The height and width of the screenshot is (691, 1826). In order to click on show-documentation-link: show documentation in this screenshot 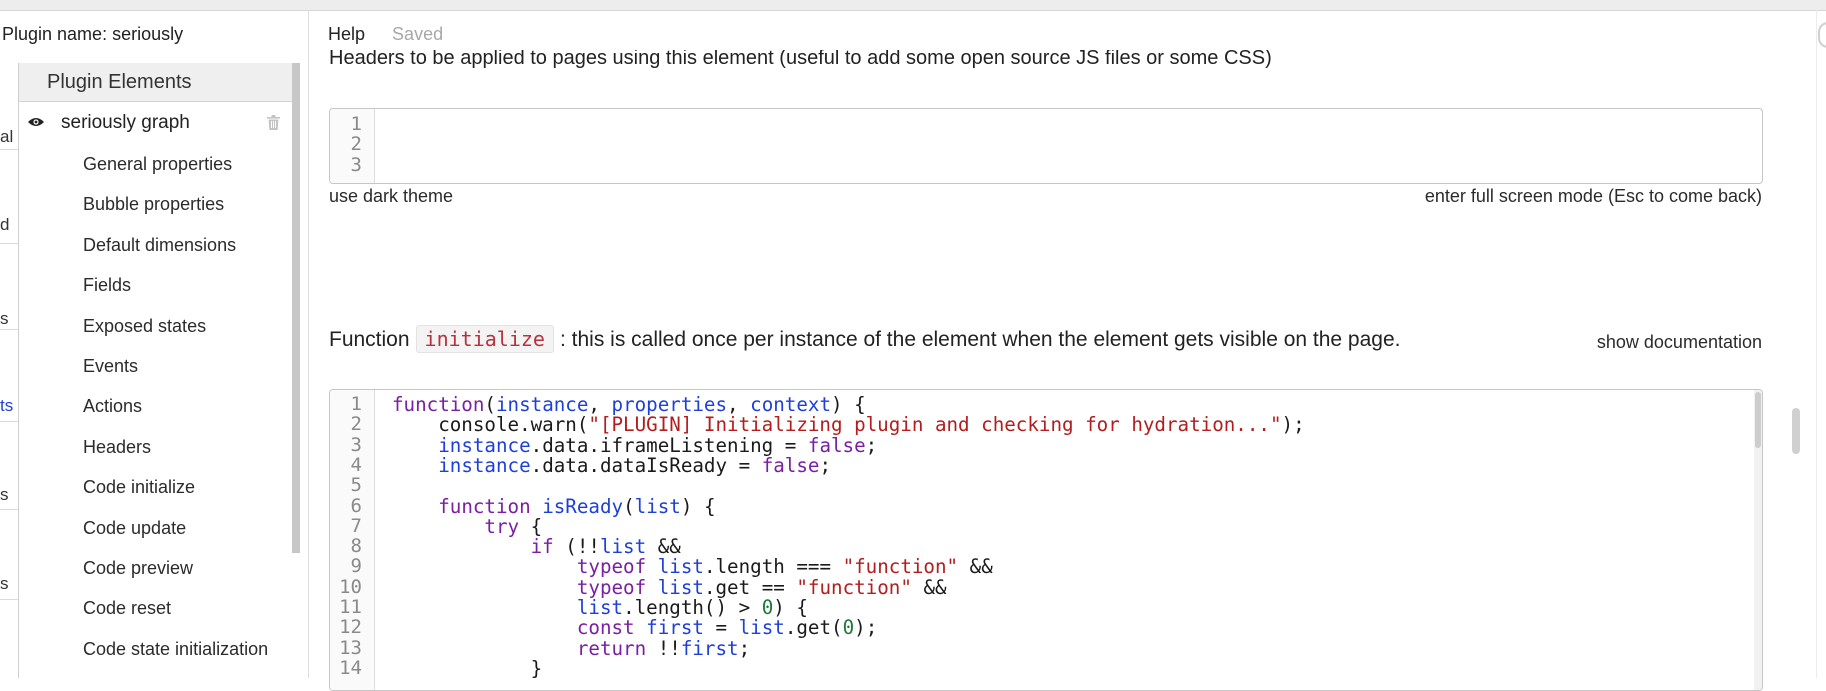, I will do `click(1679, 342)`.